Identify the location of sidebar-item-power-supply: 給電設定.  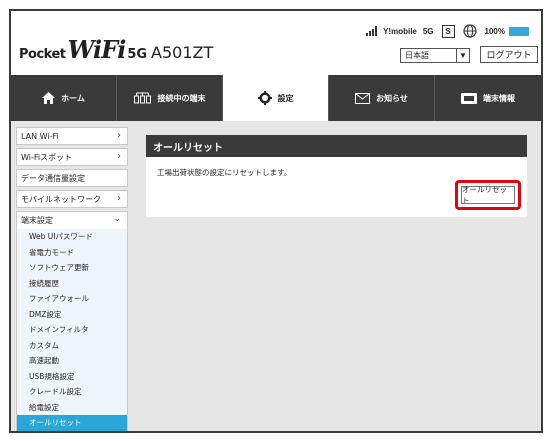
(72, 407).